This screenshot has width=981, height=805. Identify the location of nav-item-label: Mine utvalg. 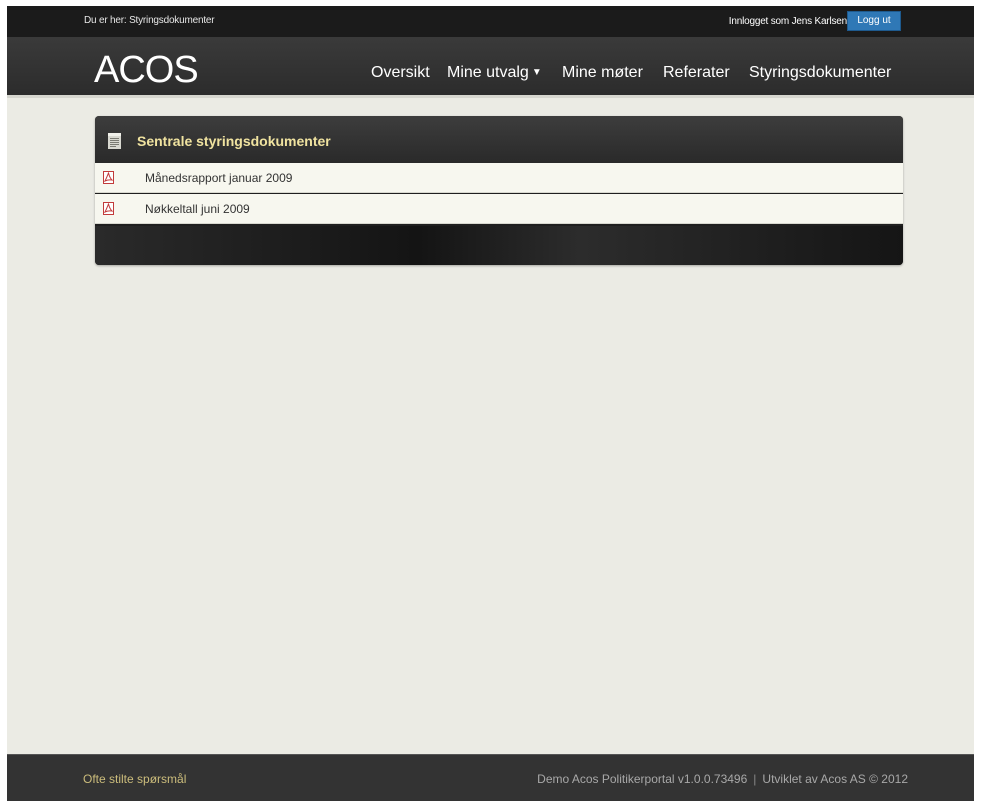
(488, 72).